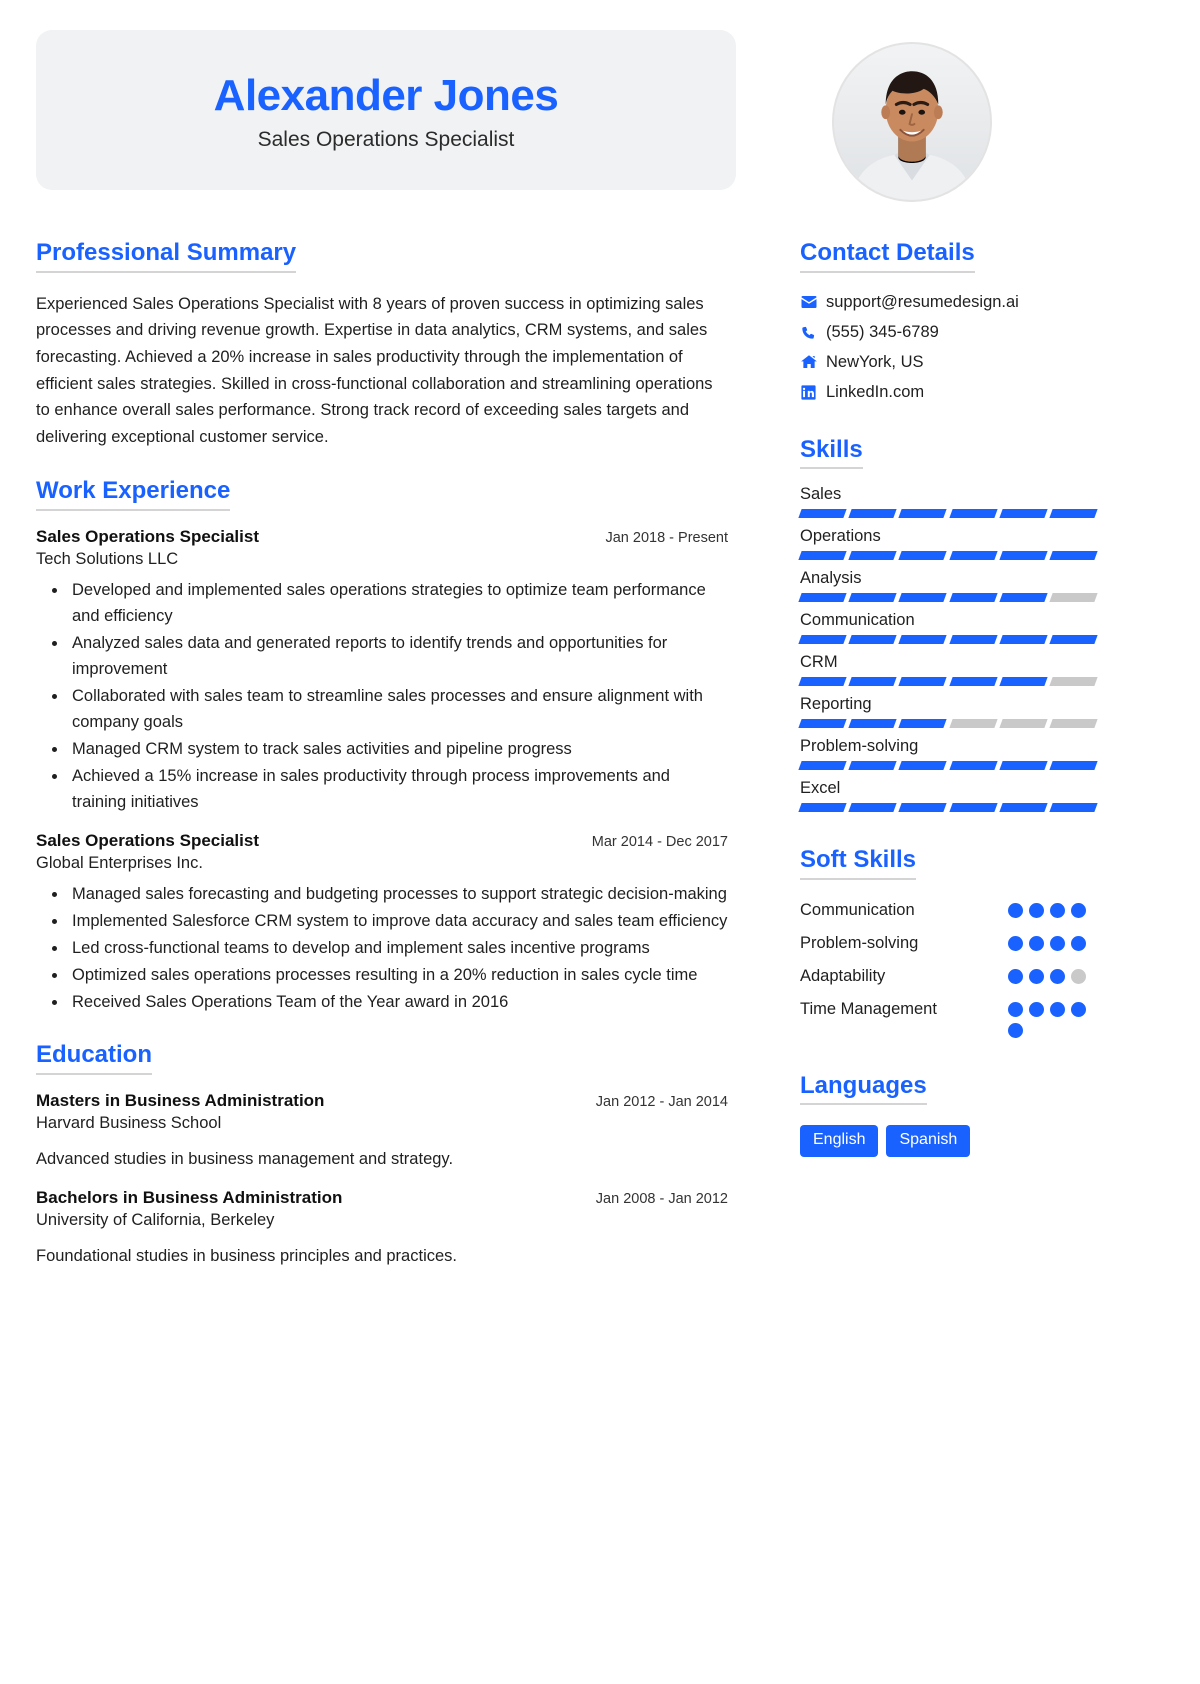 The height and width of the screenshot is (1684, 1200). I want to click on skill-name: Sales, so click(821, 494).